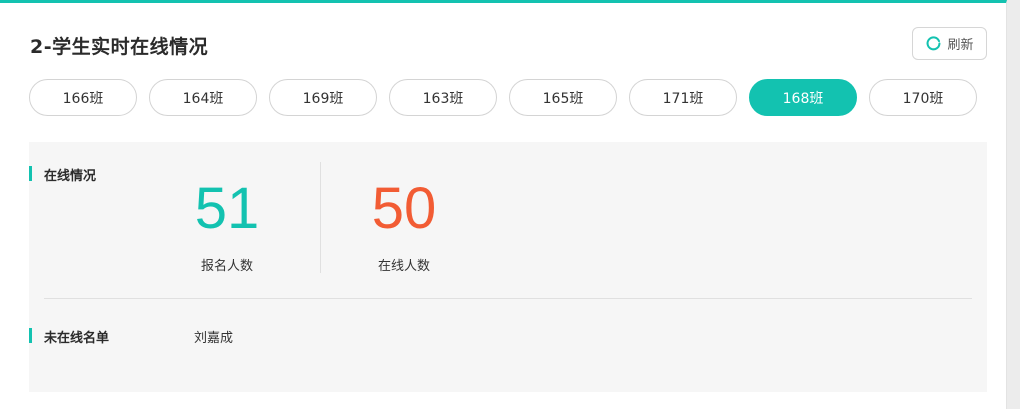 Image resolution: width=1020 pixels, height=409 pixels. What do you see at coordinates (923, 97) in the screenshot?
I see `tab-class-170: 170班` at bounding box center [923, 97].